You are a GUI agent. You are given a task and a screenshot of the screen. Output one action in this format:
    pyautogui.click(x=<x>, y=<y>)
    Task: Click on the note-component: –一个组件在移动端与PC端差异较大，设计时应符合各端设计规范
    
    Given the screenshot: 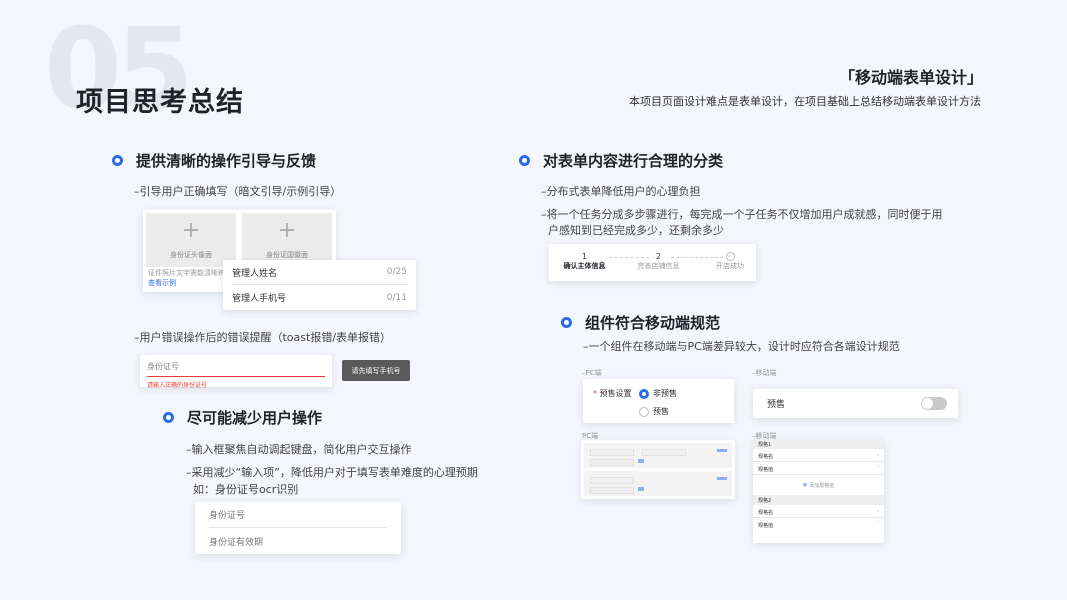 What is the action you would take?
    pyautogui.click(x=741, y=346)
    